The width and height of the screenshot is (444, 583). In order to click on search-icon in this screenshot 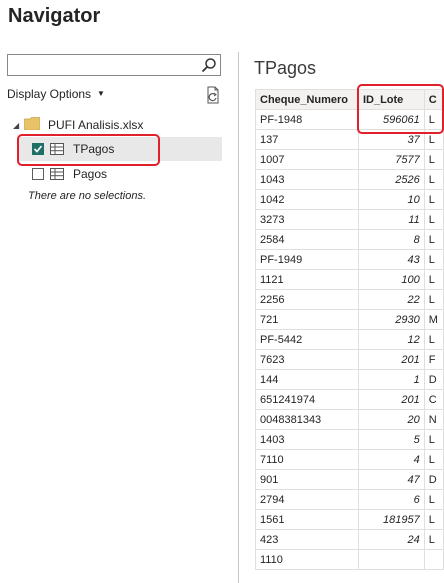, I will do `click(209, 65)`.